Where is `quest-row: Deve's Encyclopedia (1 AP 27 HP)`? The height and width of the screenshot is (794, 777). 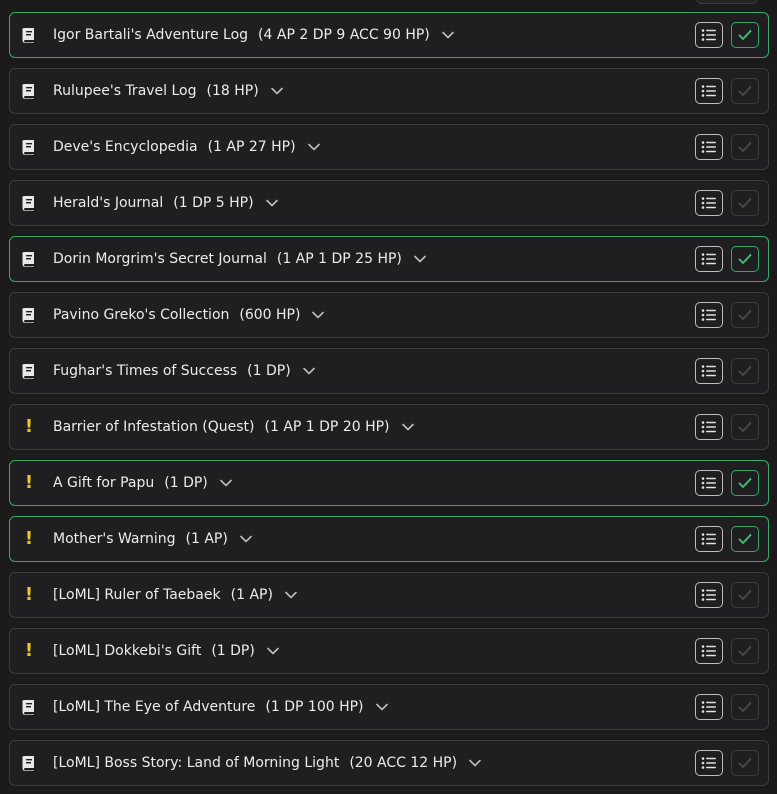
quest-row: Deve's Encyclopedia (1 AP 27 HP) is located at coordinates (389, 147).